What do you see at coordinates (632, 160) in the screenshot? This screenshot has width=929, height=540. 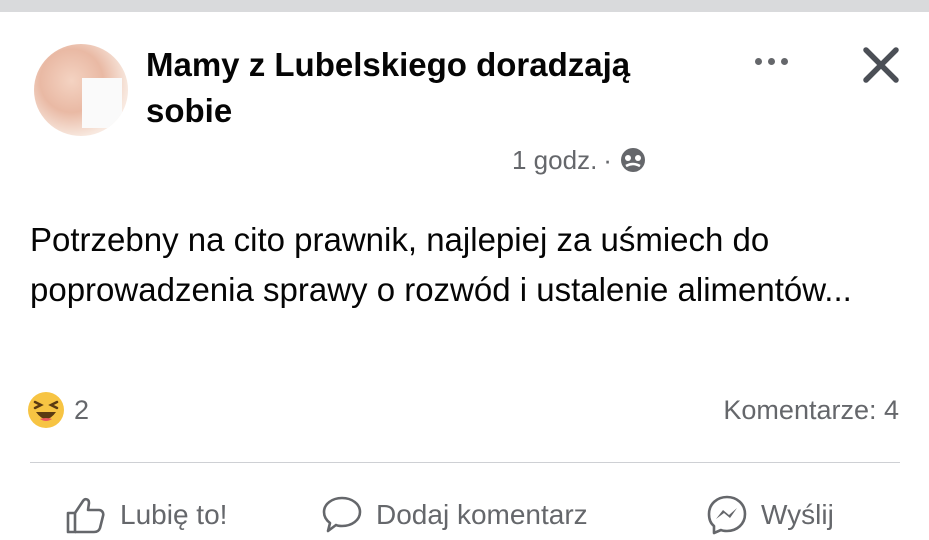 I see `globe-icon` at bounding box center [632, 160].